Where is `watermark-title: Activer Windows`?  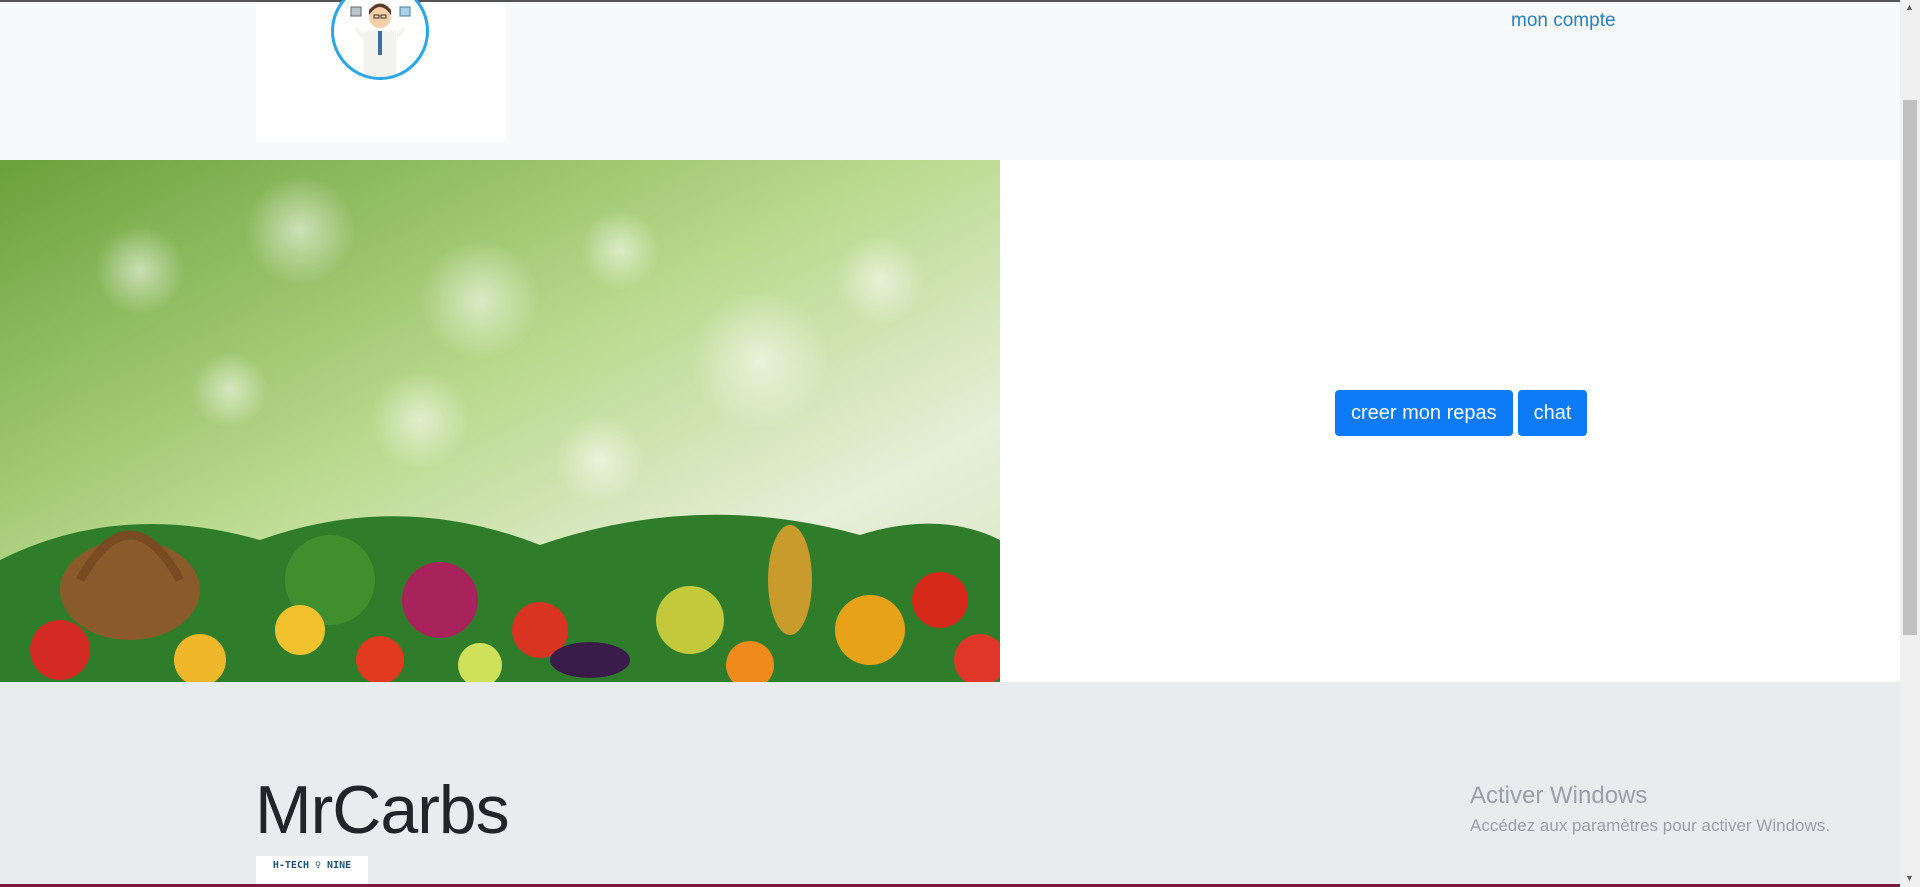 watermark-title: Activer Windows is located at coordinates (1559, 795).